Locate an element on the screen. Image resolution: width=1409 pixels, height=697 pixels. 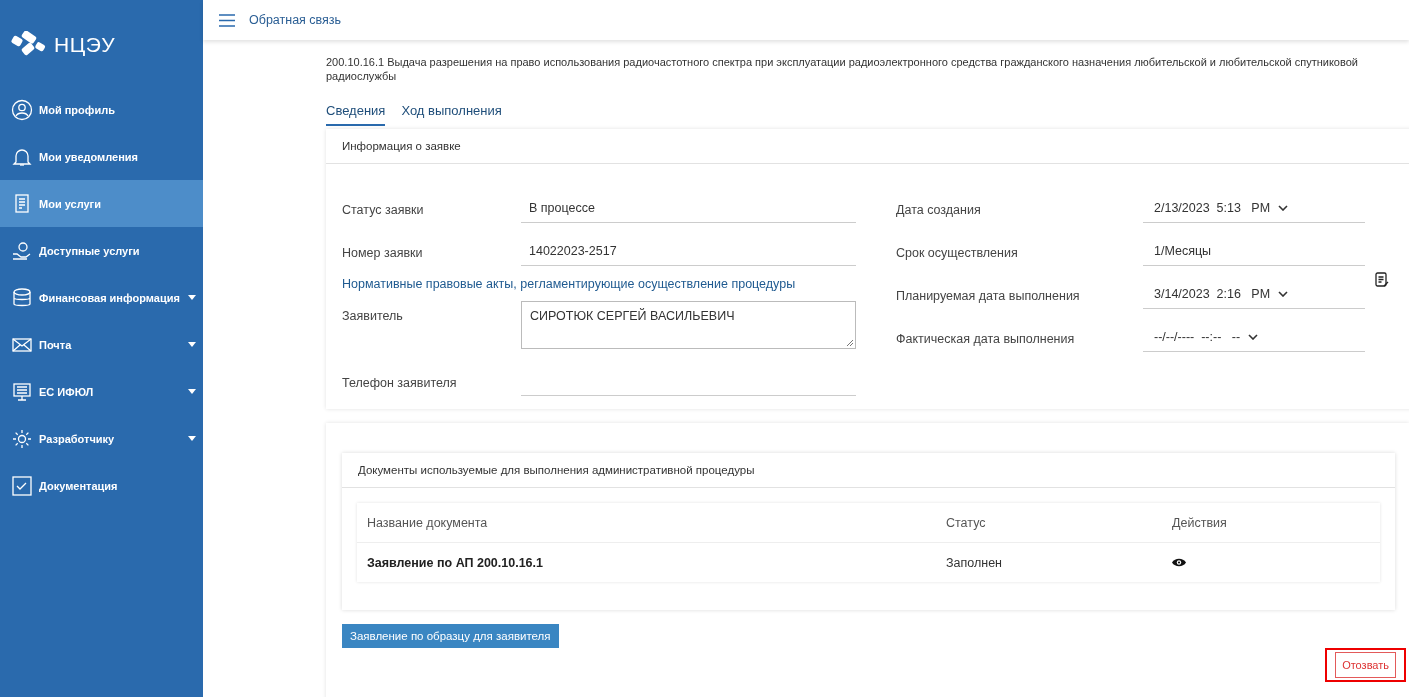
logo-text: НЦЭУ is located at coordinates (85, 45).